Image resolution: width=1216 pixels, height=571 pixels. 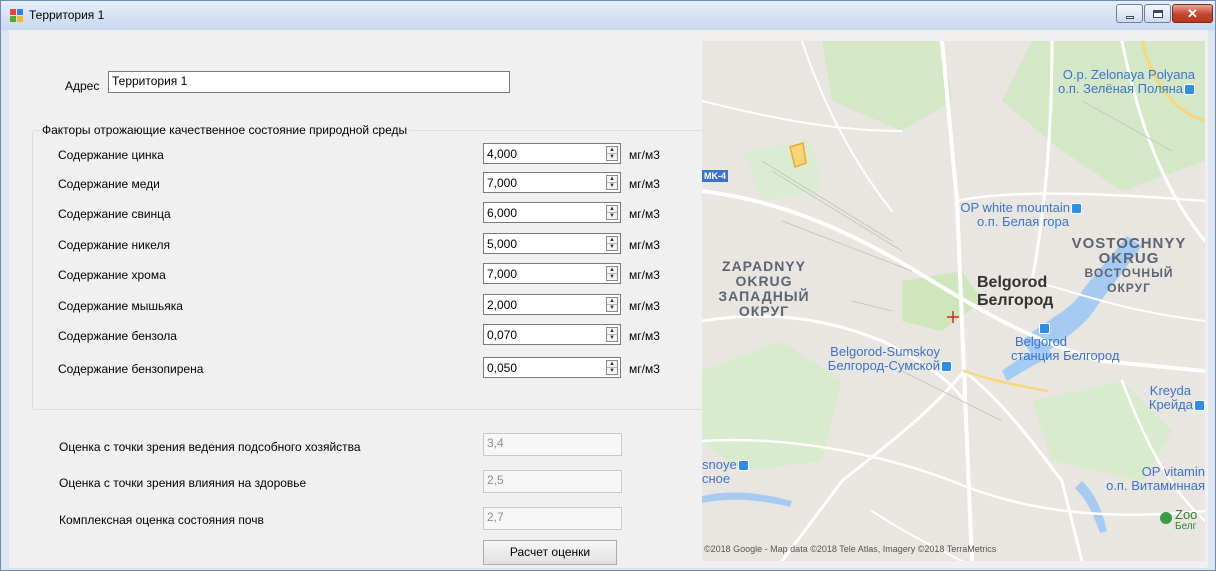 What do you see at coordinates (1155, 485) in the screenshot?
I see `map-label-text: о.п. Витаминная` at bounding box center [1155, 485].